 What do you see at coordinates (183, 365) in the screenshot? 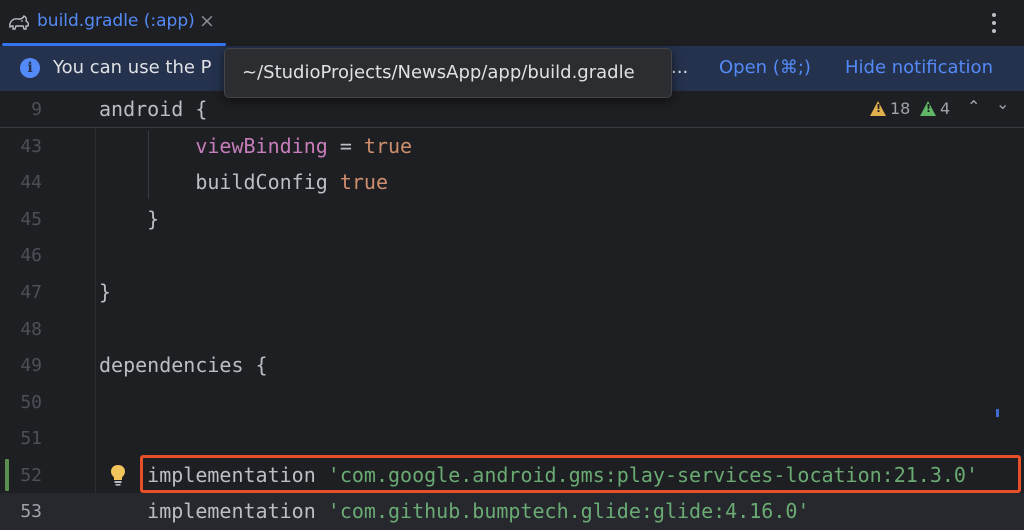
I see `code-text: dependencies {` at bounding box center [183, 365].